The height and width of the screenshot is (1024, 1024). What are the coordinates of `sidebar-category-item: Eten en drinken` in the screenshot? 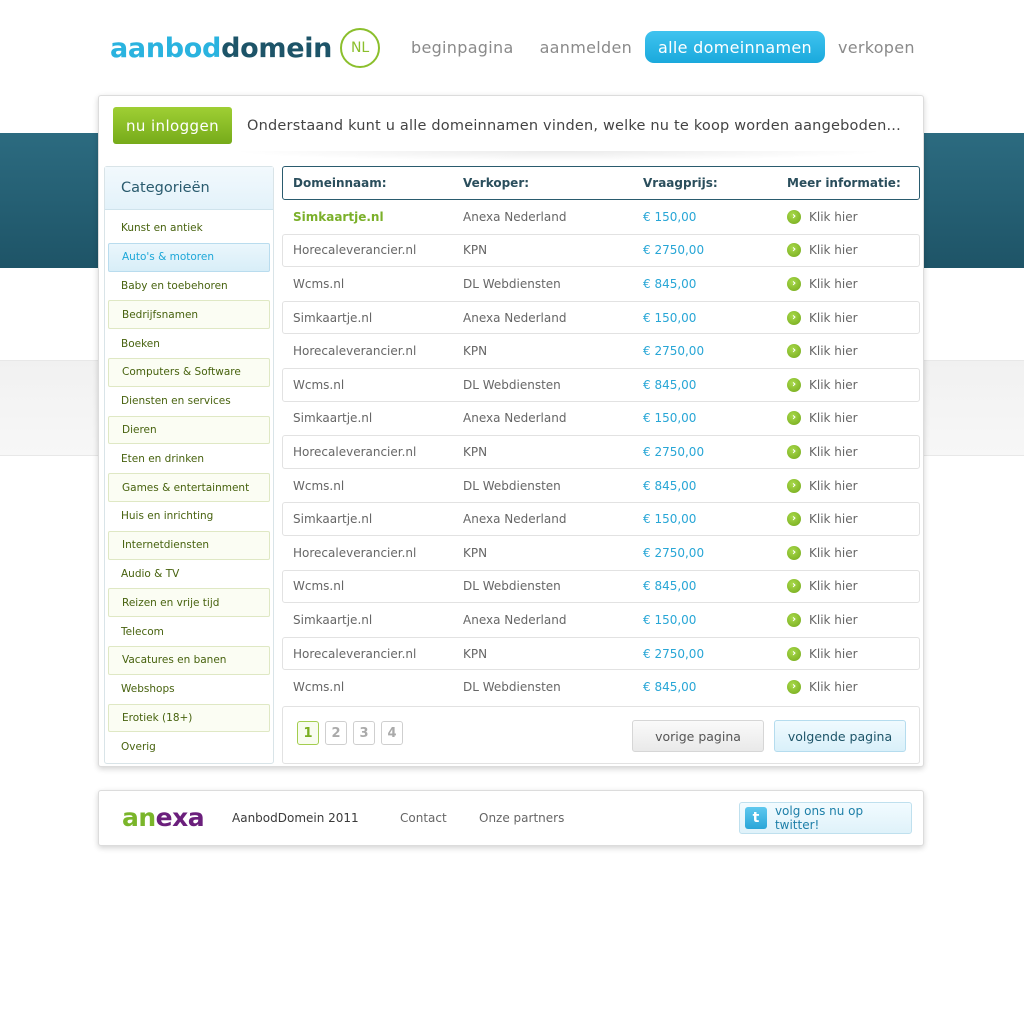 It's located at (189, 458).